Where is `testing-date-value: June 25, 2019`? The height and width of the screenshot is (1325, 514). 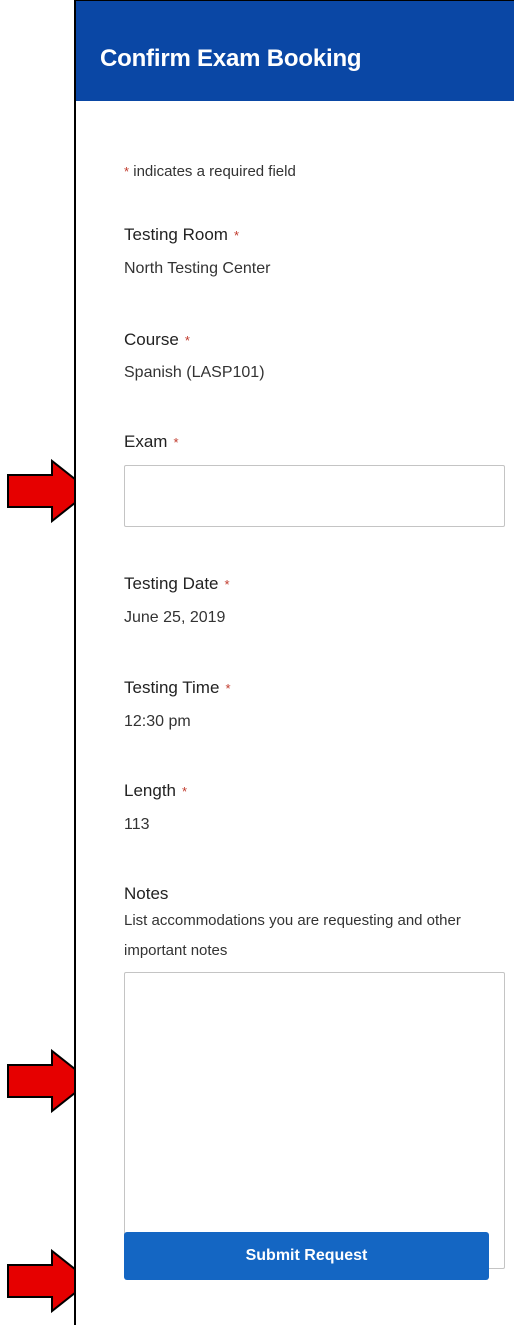 testing-date-value: June 25, 2019 is located at coordinates (175, 617).